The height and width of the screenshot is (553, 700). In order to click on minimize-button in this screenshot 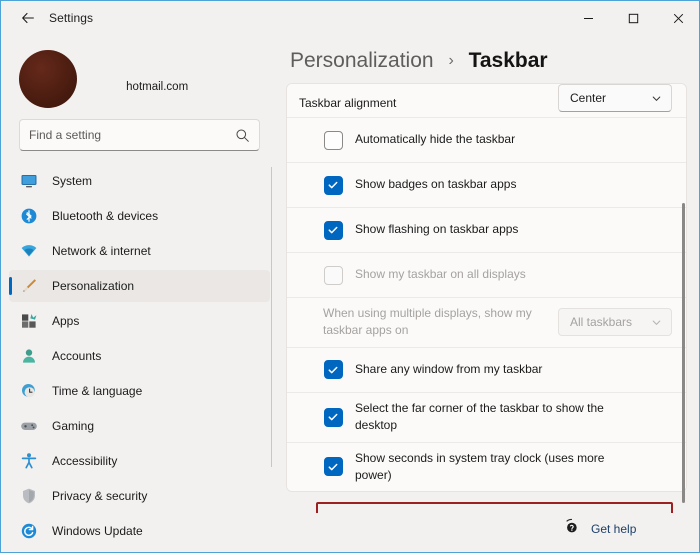, I will do `click(588, 18)`.